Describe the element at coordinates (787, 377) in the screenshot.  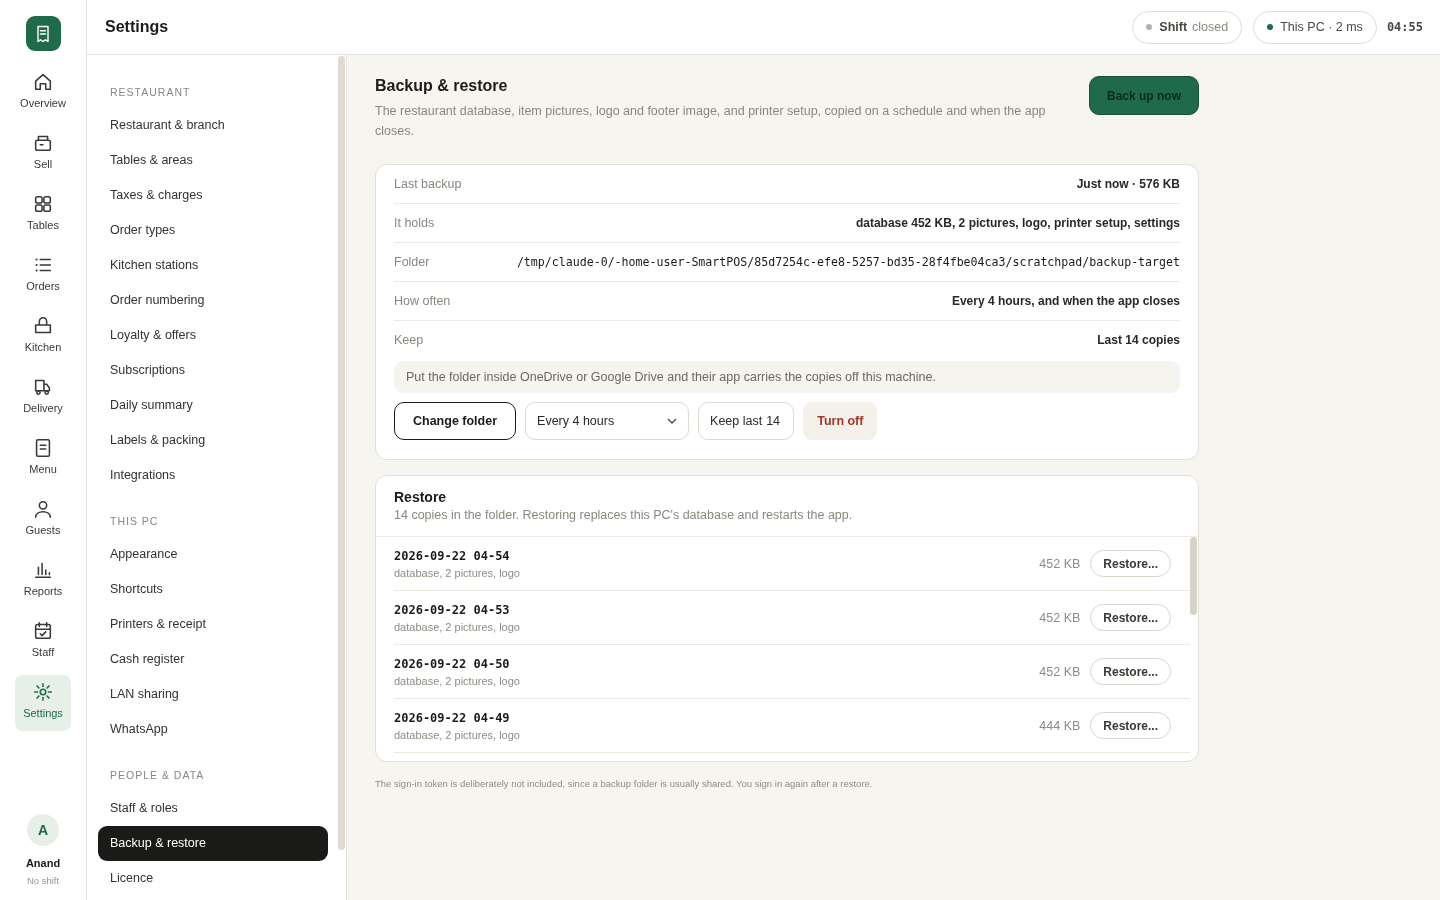
I see `tip-banner: Put the folder inside OneDrive or Google Drive and their app carries the copies off this machine.` at that location.